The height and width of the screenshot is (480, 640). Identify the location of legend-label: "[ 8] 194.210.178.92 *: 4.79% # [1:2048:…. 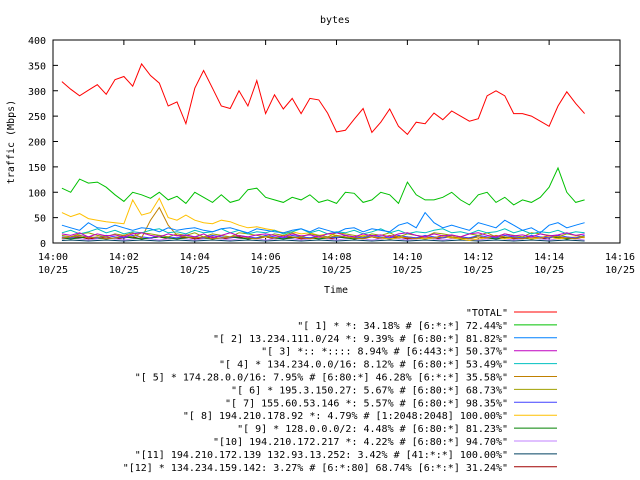
(345, 416).